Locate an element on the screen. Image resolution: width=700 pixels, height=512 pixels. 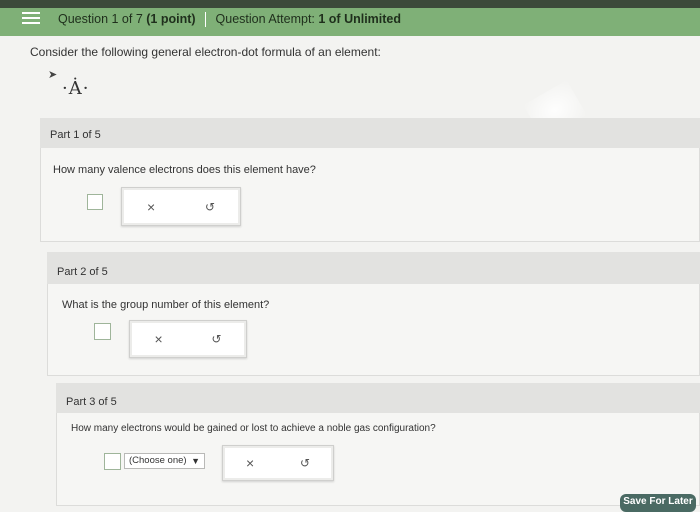
part-3-undo-button: ↺ is located at coordinates (305, 463).